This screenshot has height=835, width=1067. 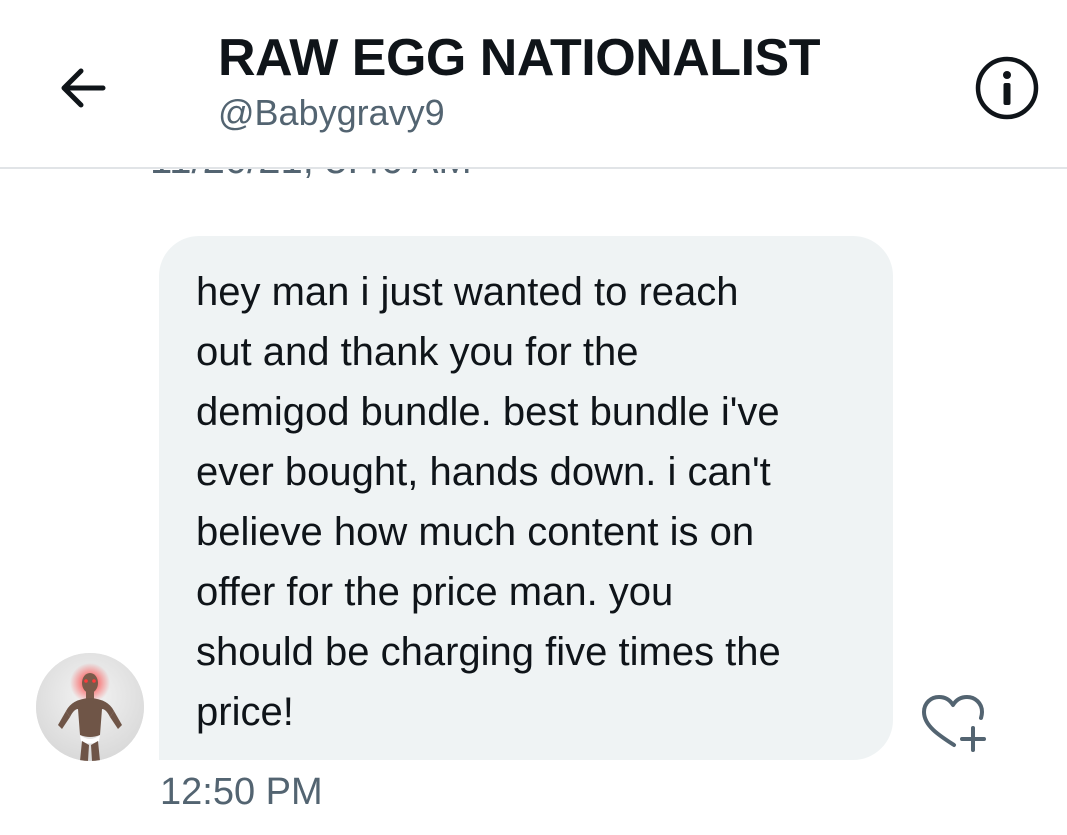 I want to click on arrow-left-icon, so click(x=83, y=88).